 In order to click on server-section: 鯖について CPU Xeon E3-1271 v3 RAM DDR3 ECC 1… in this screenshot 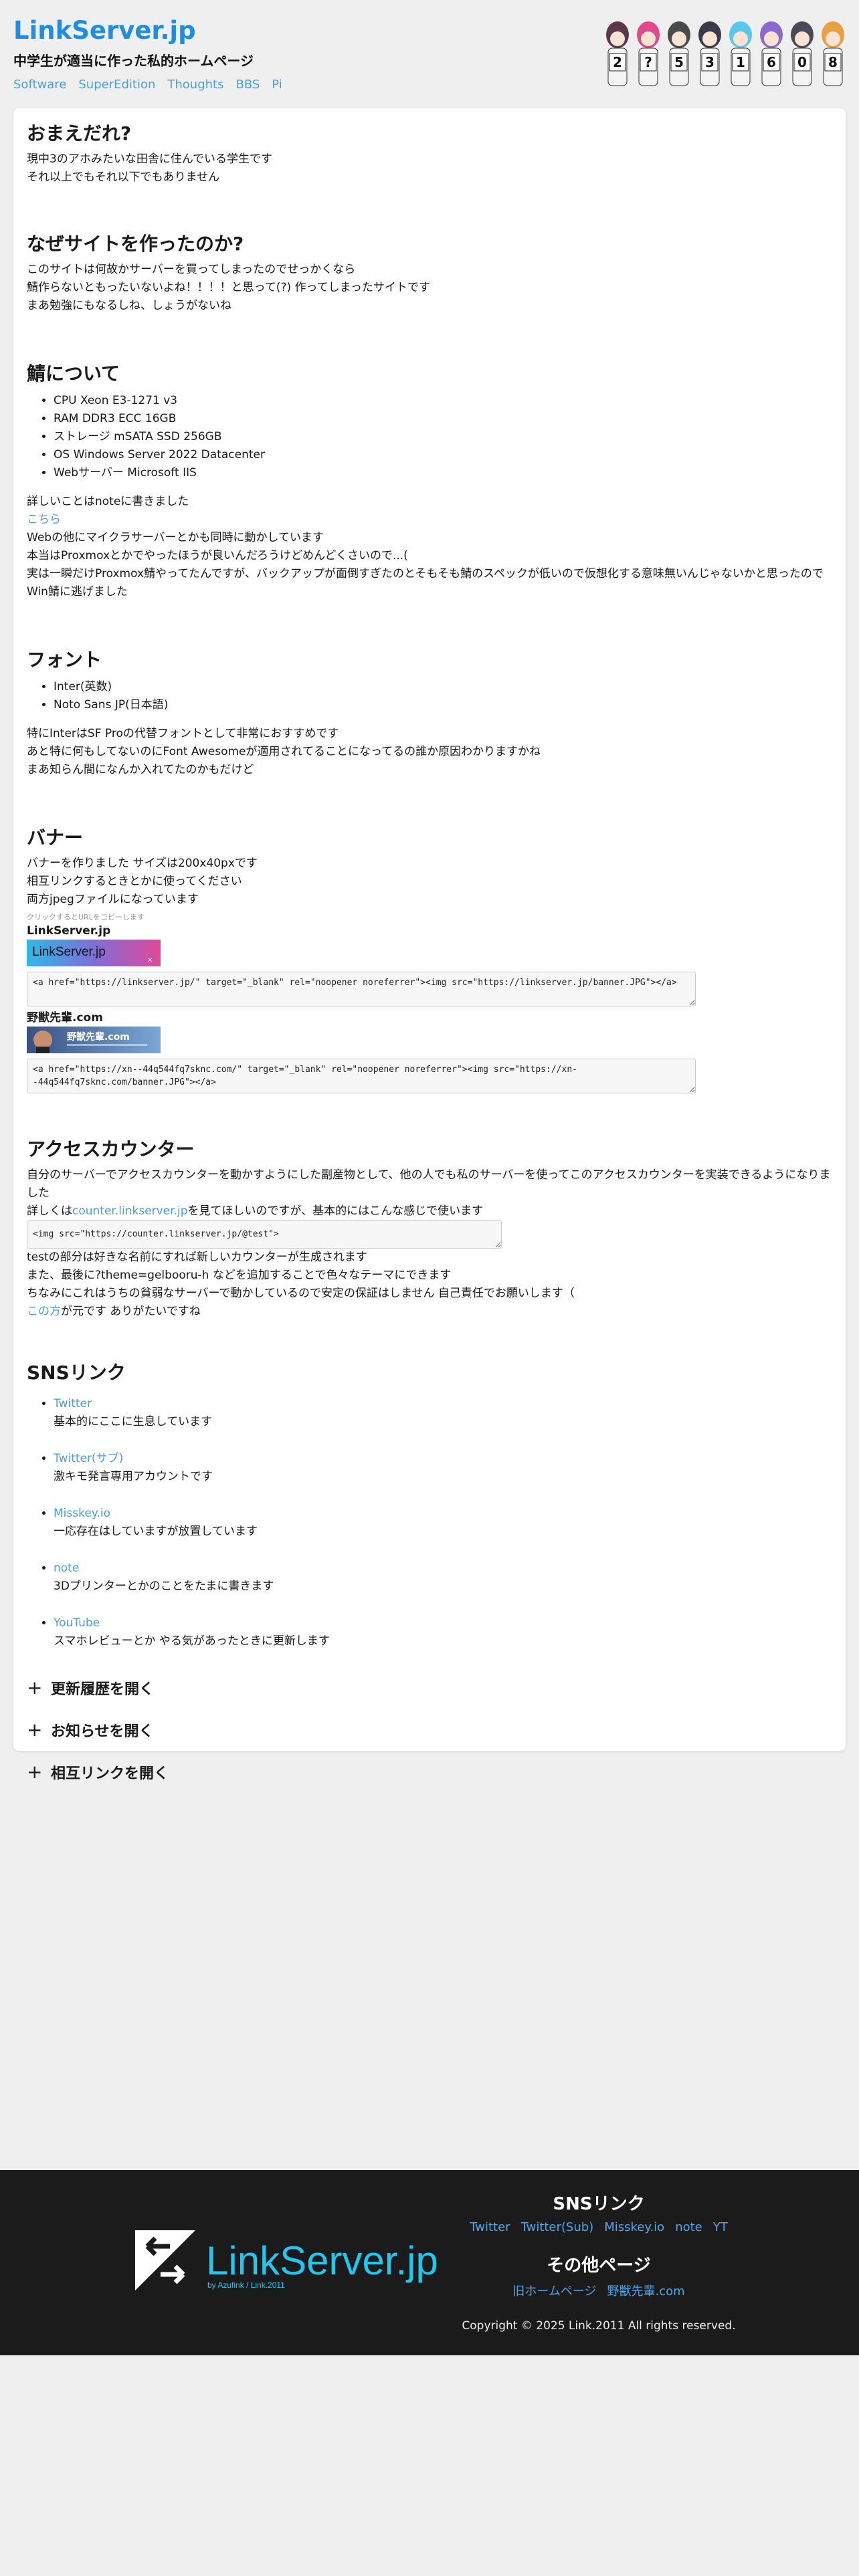, I will do `click(429, 481)`.